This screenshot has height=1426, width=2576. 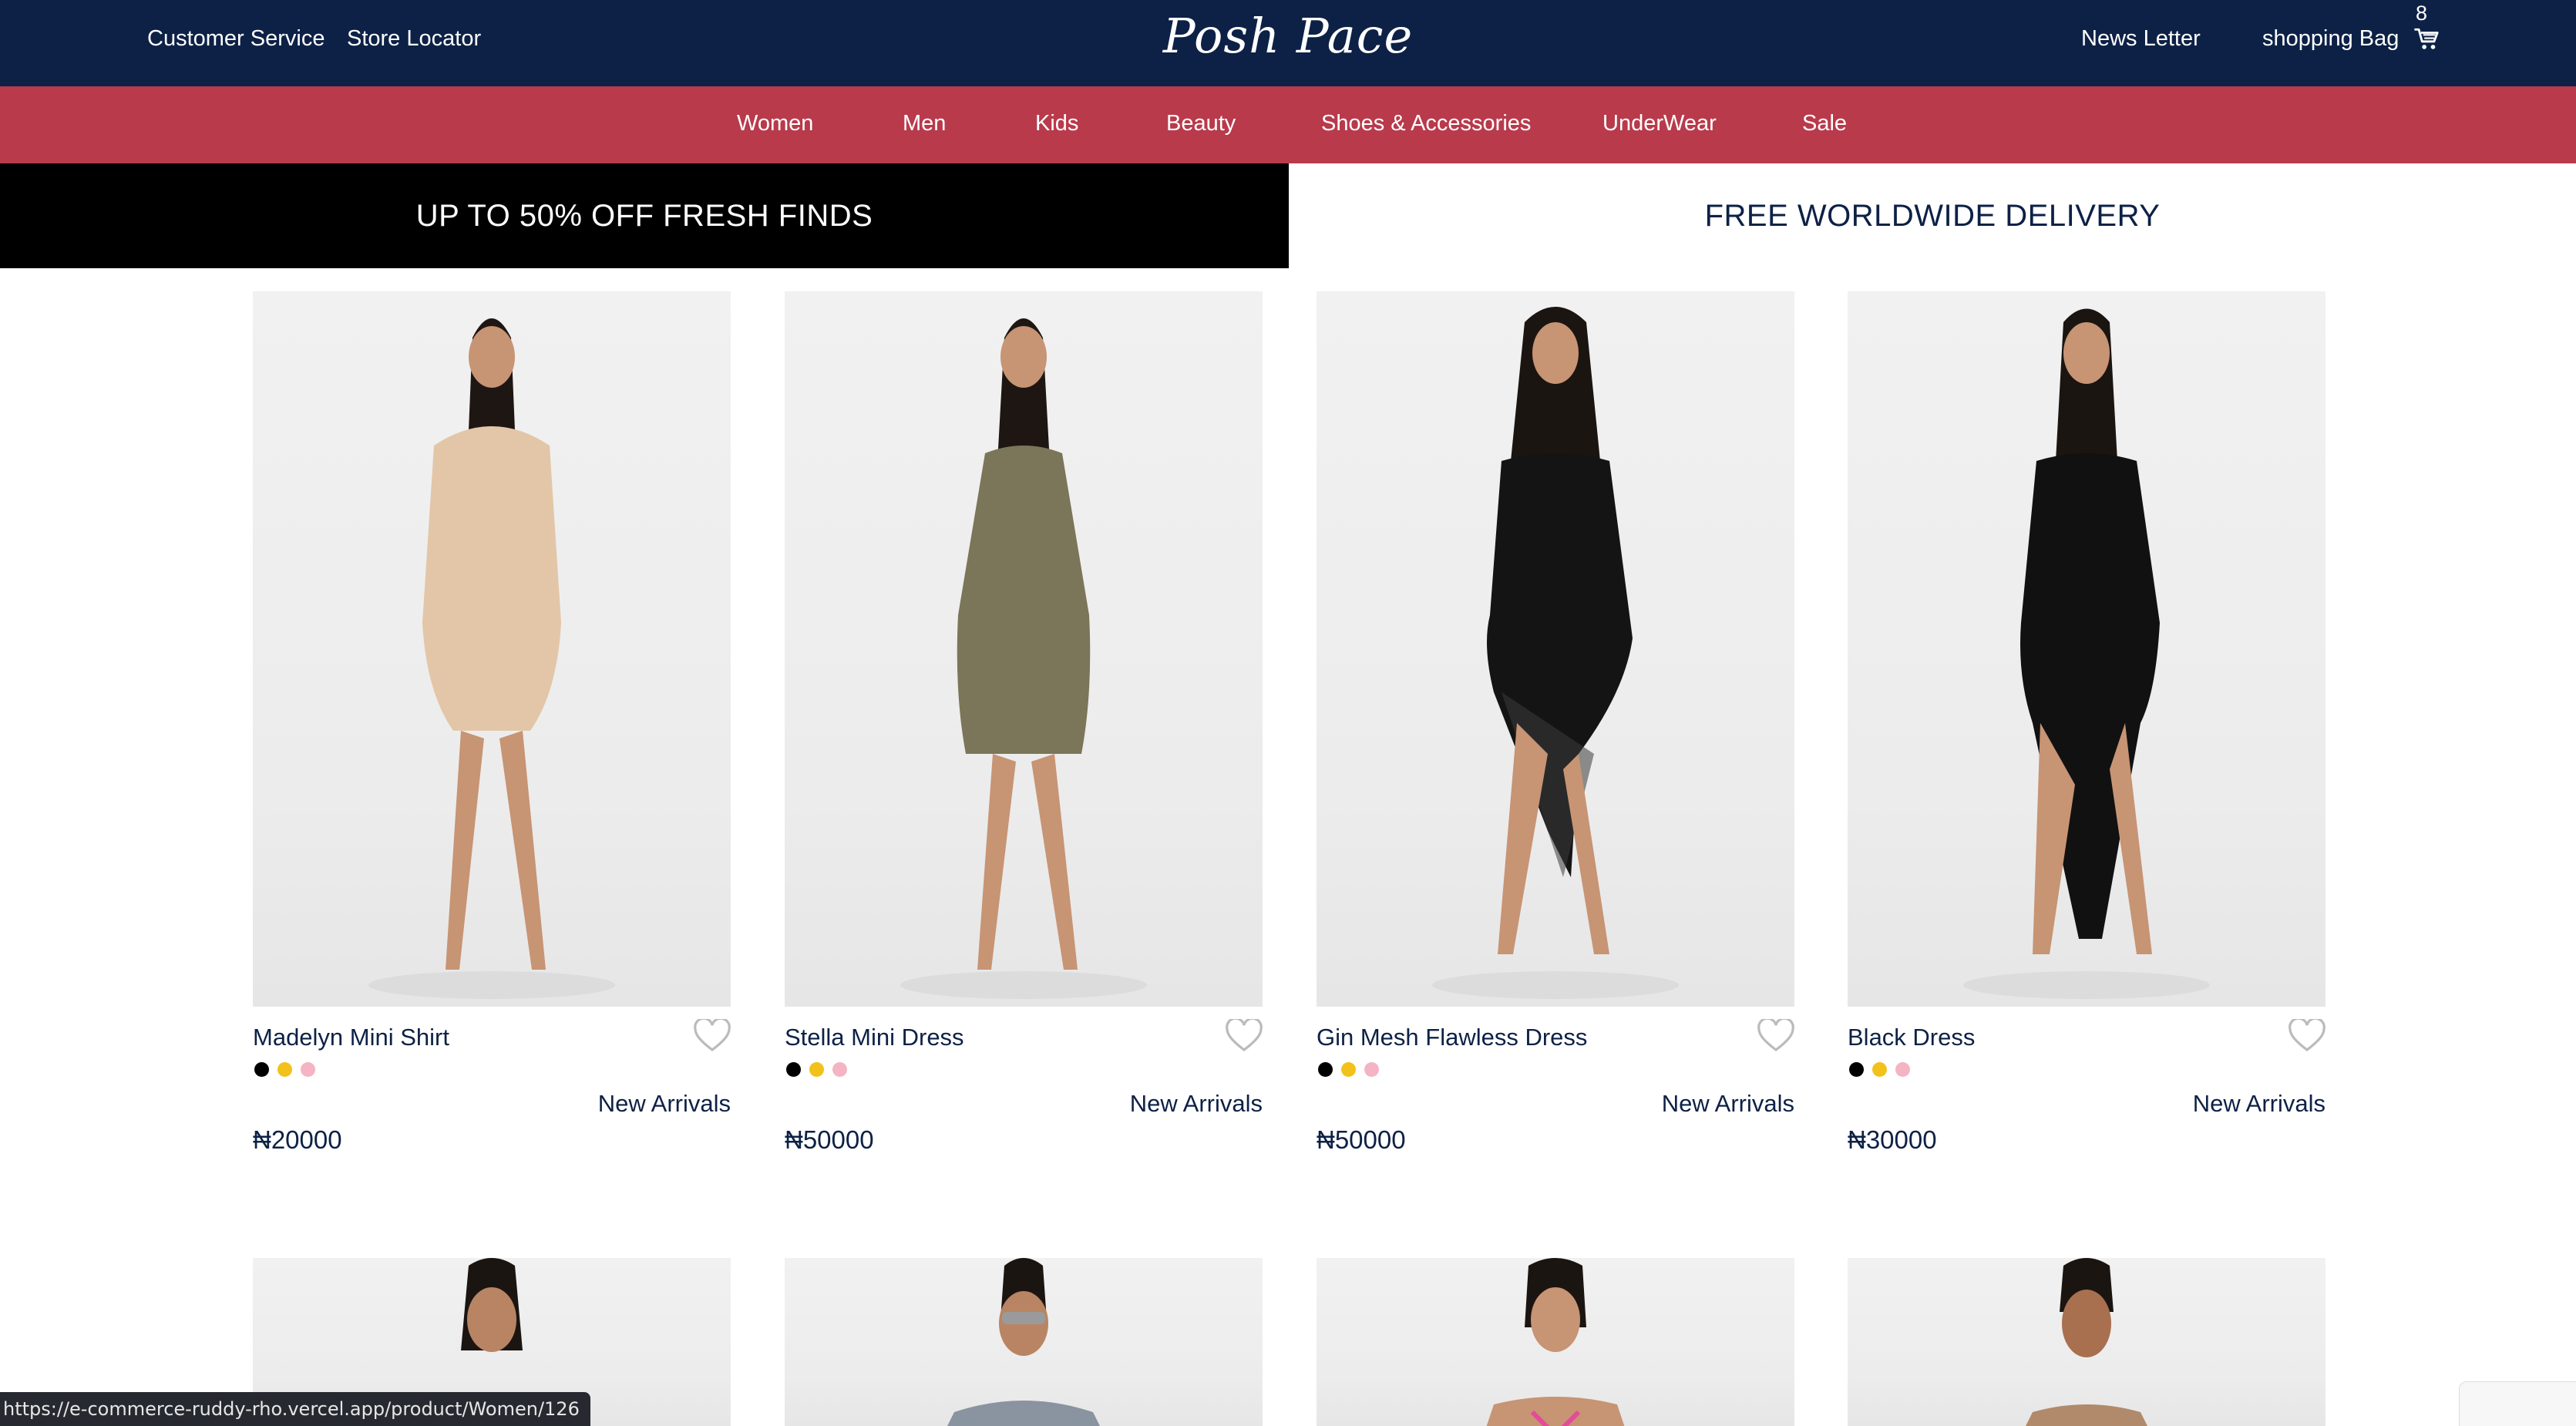 I want to click on nav-sale: Sale, so click(x=1824, y=123).